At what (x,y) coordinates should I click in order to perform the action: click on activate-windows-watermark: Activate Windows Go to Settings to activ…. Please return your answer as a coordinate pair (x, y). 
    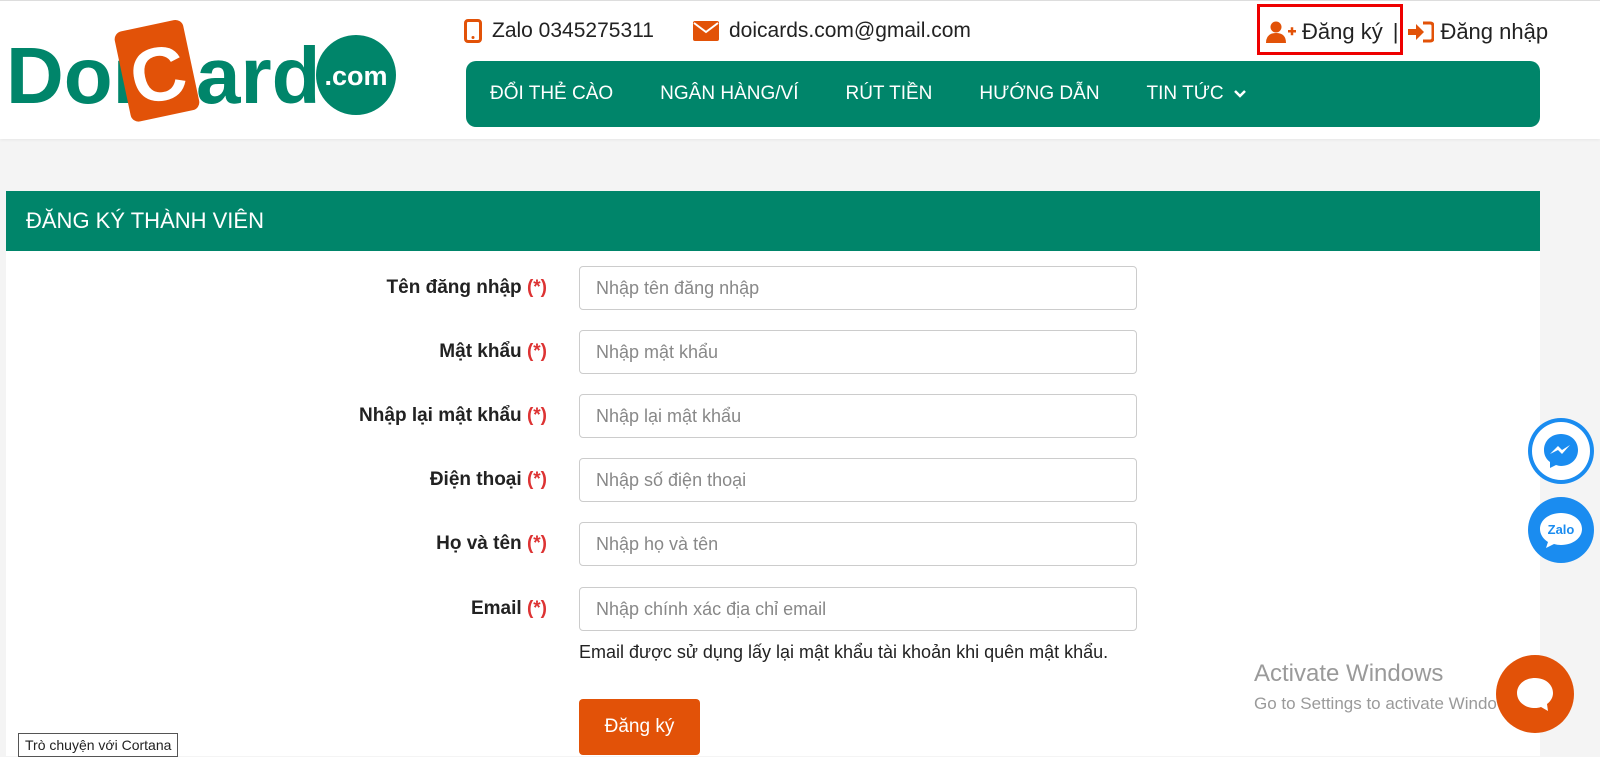
    Looking at the image, I should click on (1388, 687).